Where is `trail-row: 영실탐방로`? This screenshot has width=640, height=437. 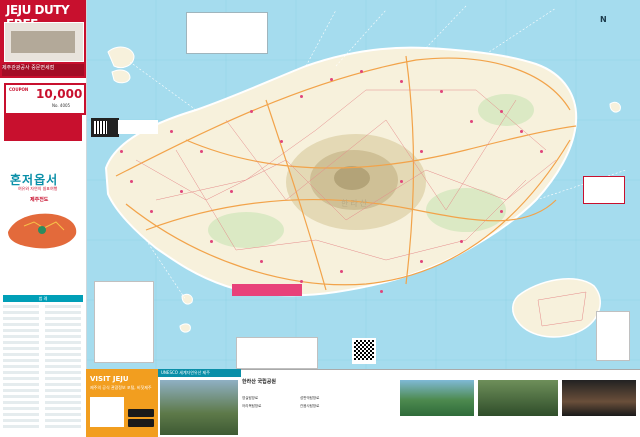
trail-row: 영실탐방로 is located at coordinates (250, 398).